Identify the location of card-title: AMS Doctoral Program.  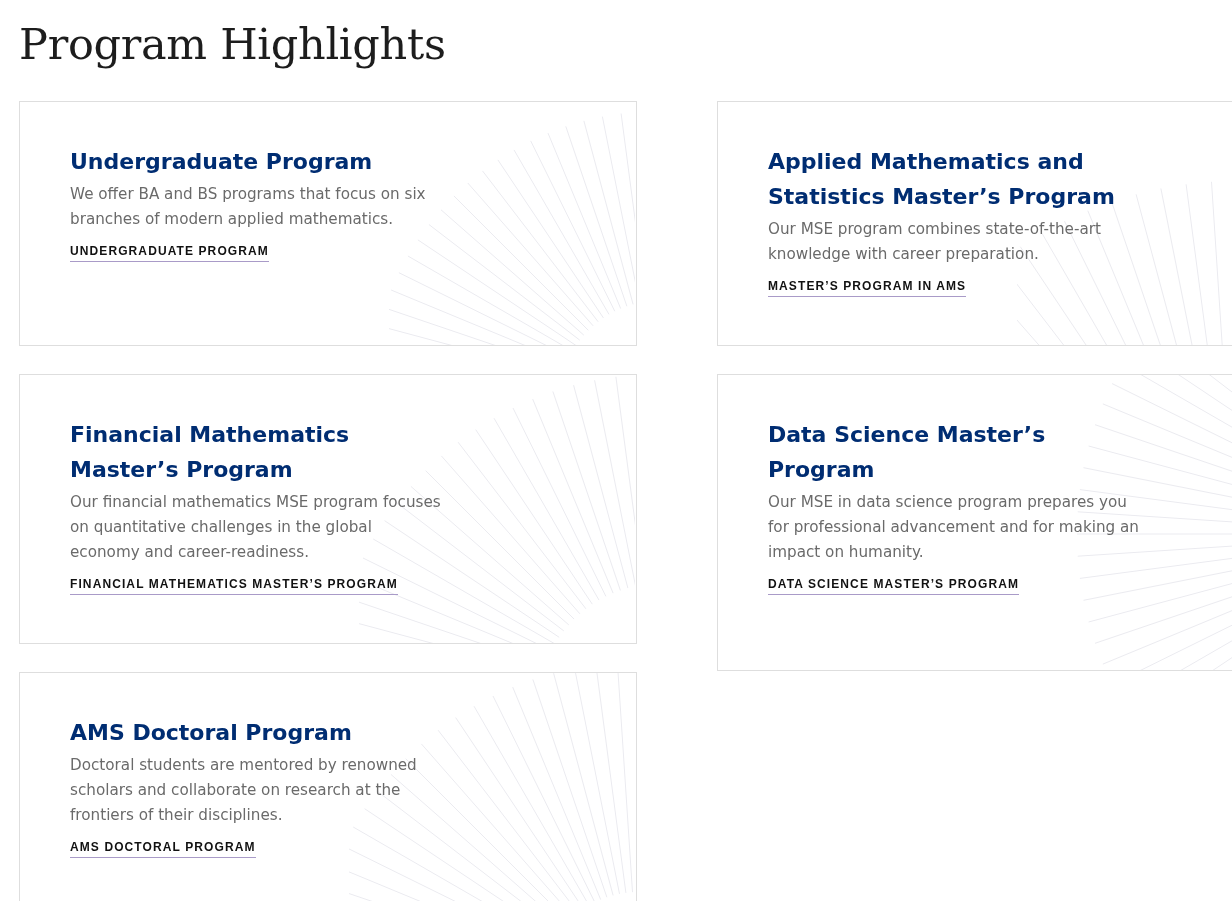
(211, 733).